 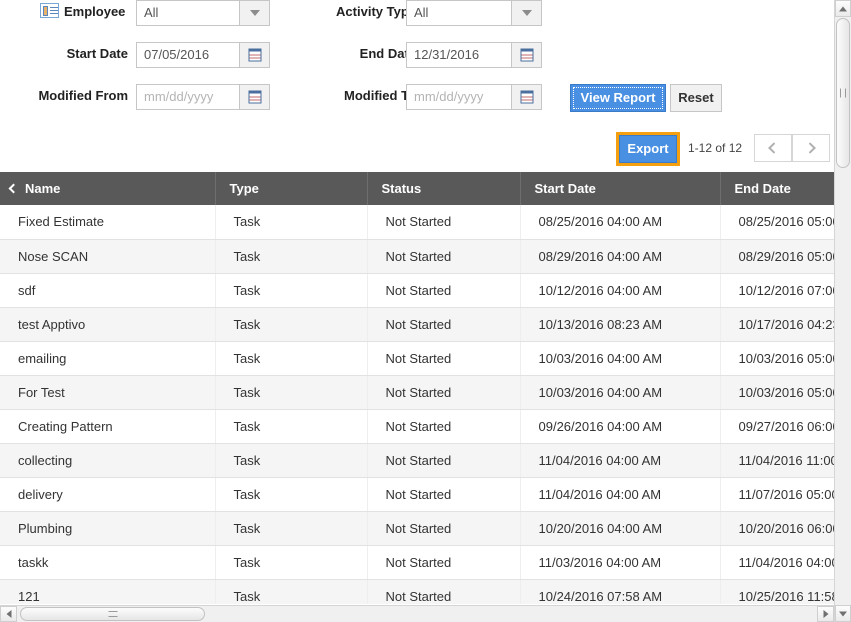 What do you see at coordinates (177, 54) in the screenshot?
I see `start-date-value: 07/05/2016` at bounding box center [177, 54].